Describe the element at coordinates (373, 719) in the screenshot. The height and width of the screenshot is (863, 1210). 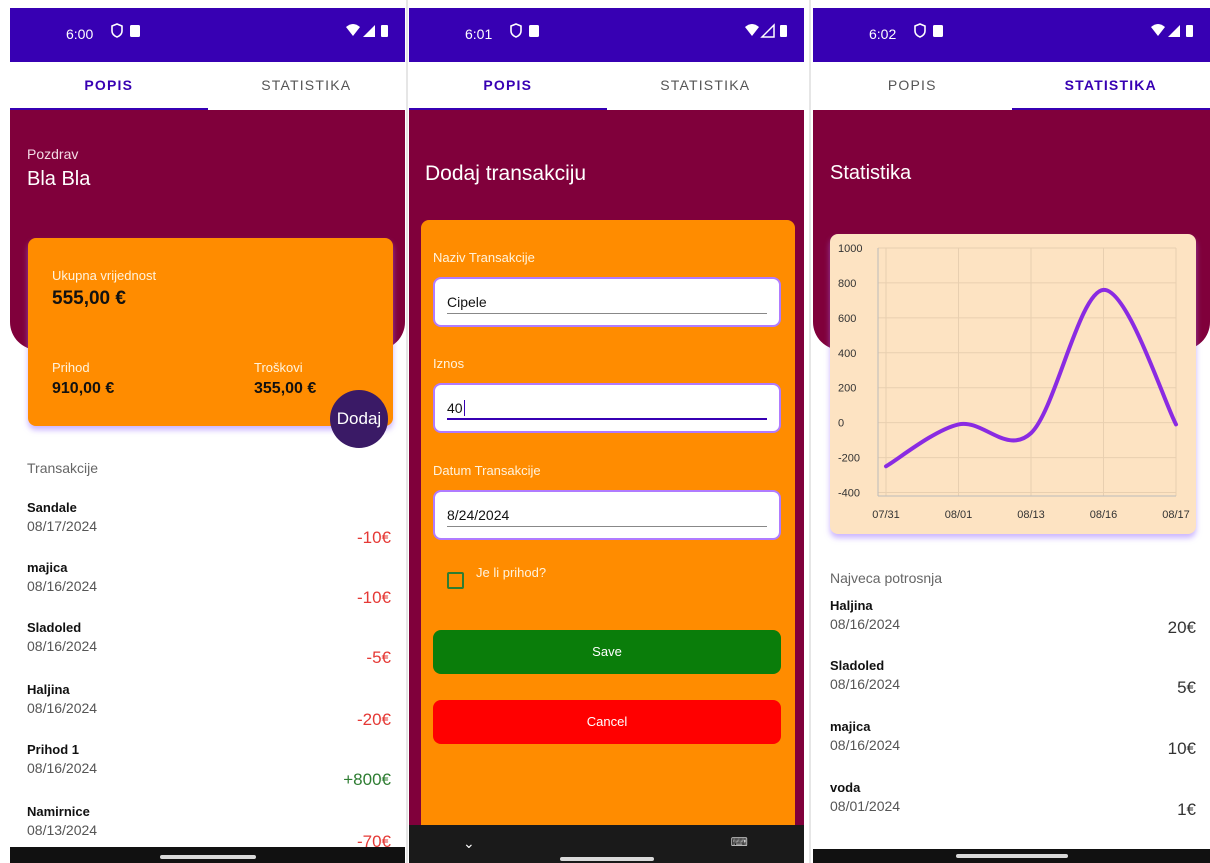
I see `transaction-amount: -20€` at that location.